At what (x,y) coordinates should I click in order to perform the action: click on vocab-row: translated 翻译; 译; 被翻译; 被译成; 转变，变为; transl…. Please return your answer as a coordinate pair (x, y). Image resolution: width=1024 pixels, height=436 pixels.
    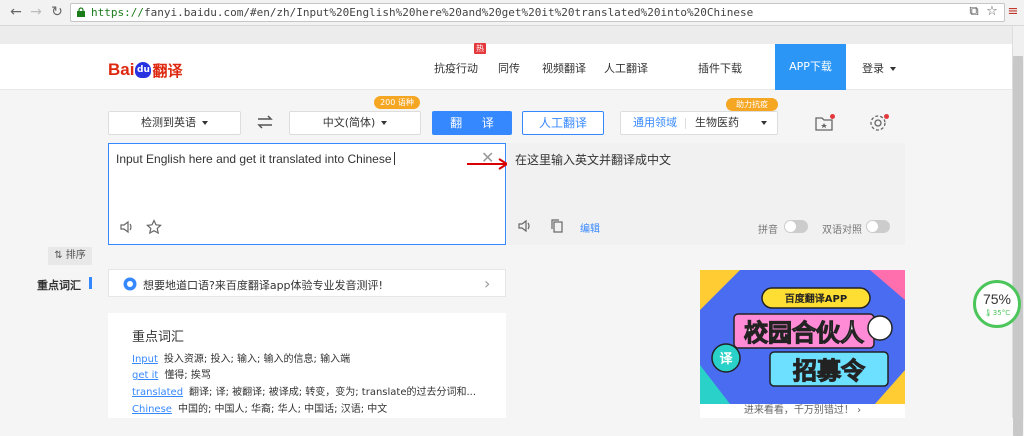
    Looking at the image, I should click on (312, 390).